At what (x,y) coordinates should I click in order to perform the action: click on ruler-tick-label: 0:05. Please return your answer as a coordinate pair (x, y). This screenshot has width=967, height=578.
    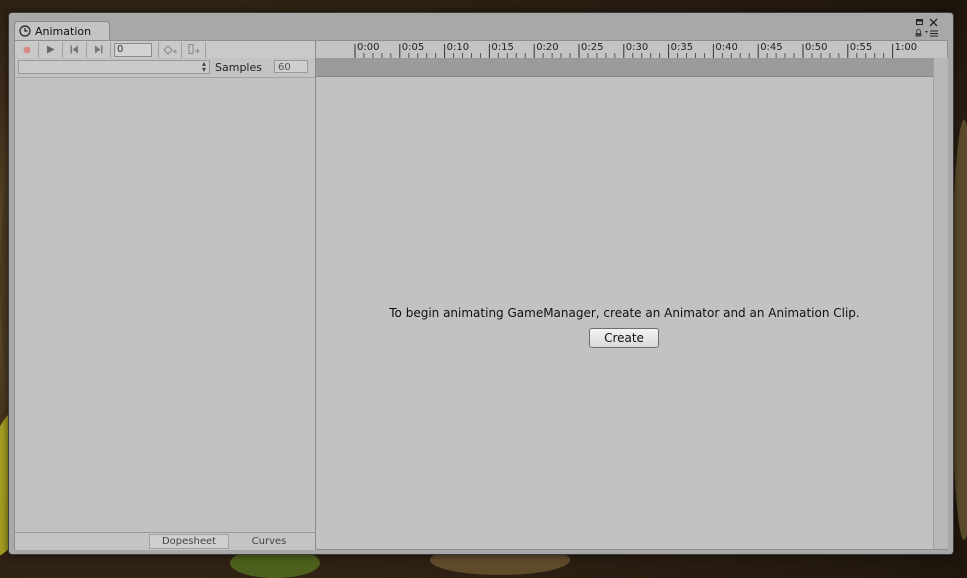
    Looking at the image, I should click on (413, 47).